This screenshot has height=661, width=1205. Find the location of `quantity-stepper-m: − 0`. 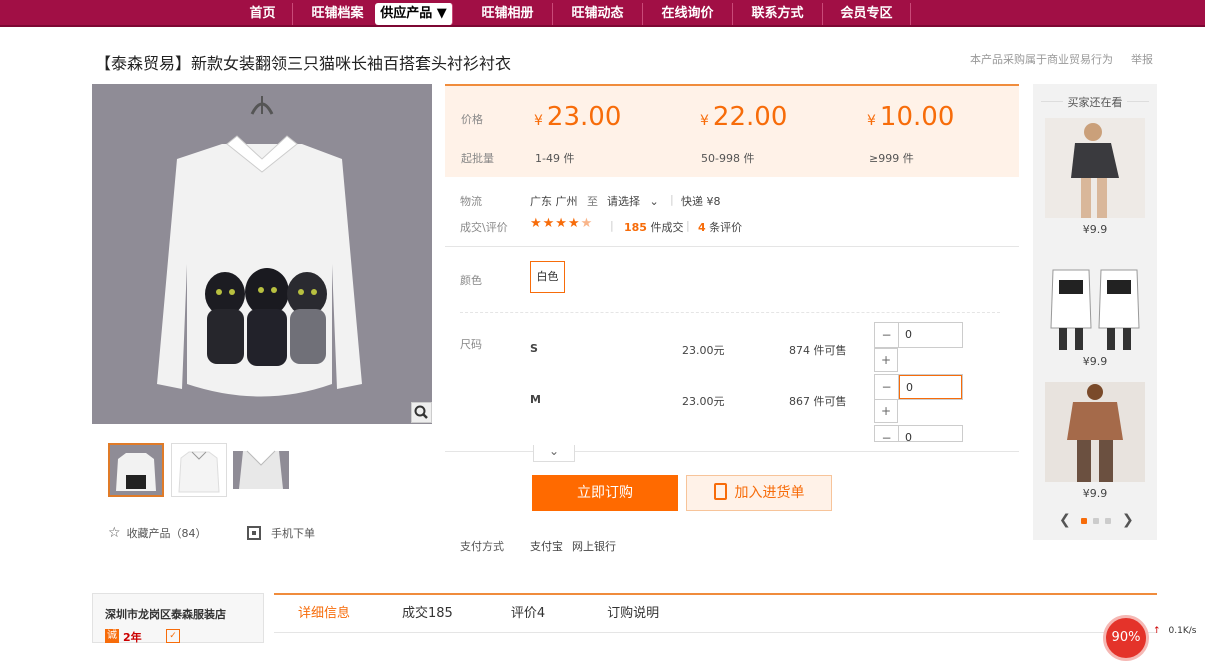

quantity-stepper-m: − 0 is located at coordinates (918, 387).